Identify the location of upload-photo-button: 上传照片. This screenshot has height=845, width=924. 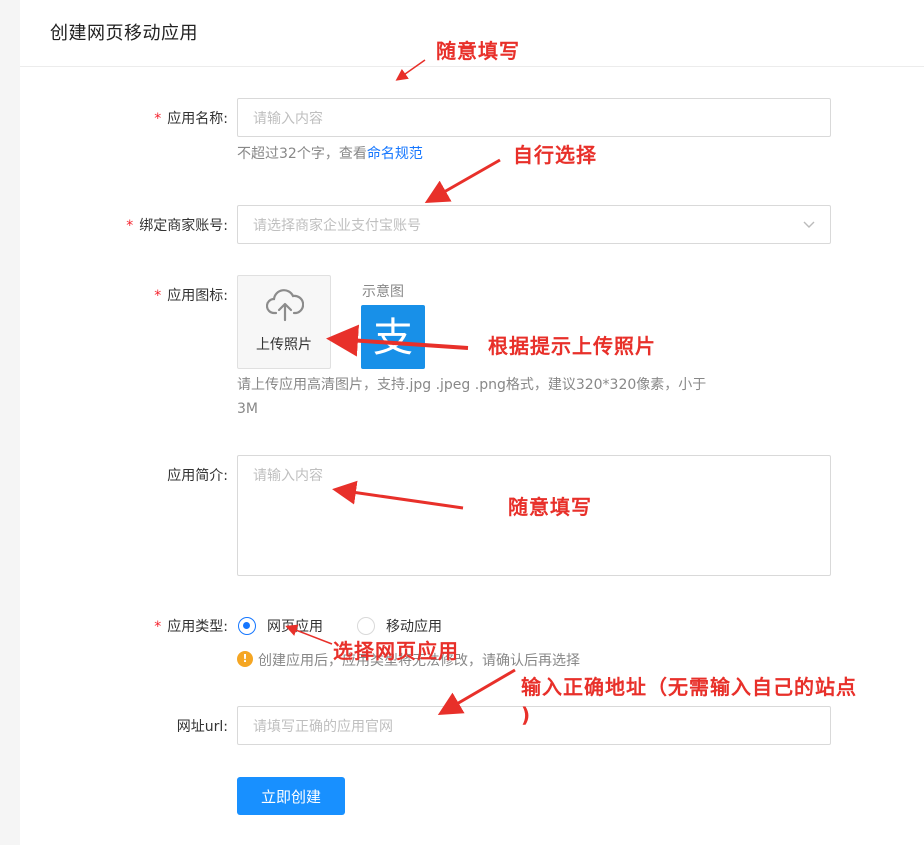
(284, 322).